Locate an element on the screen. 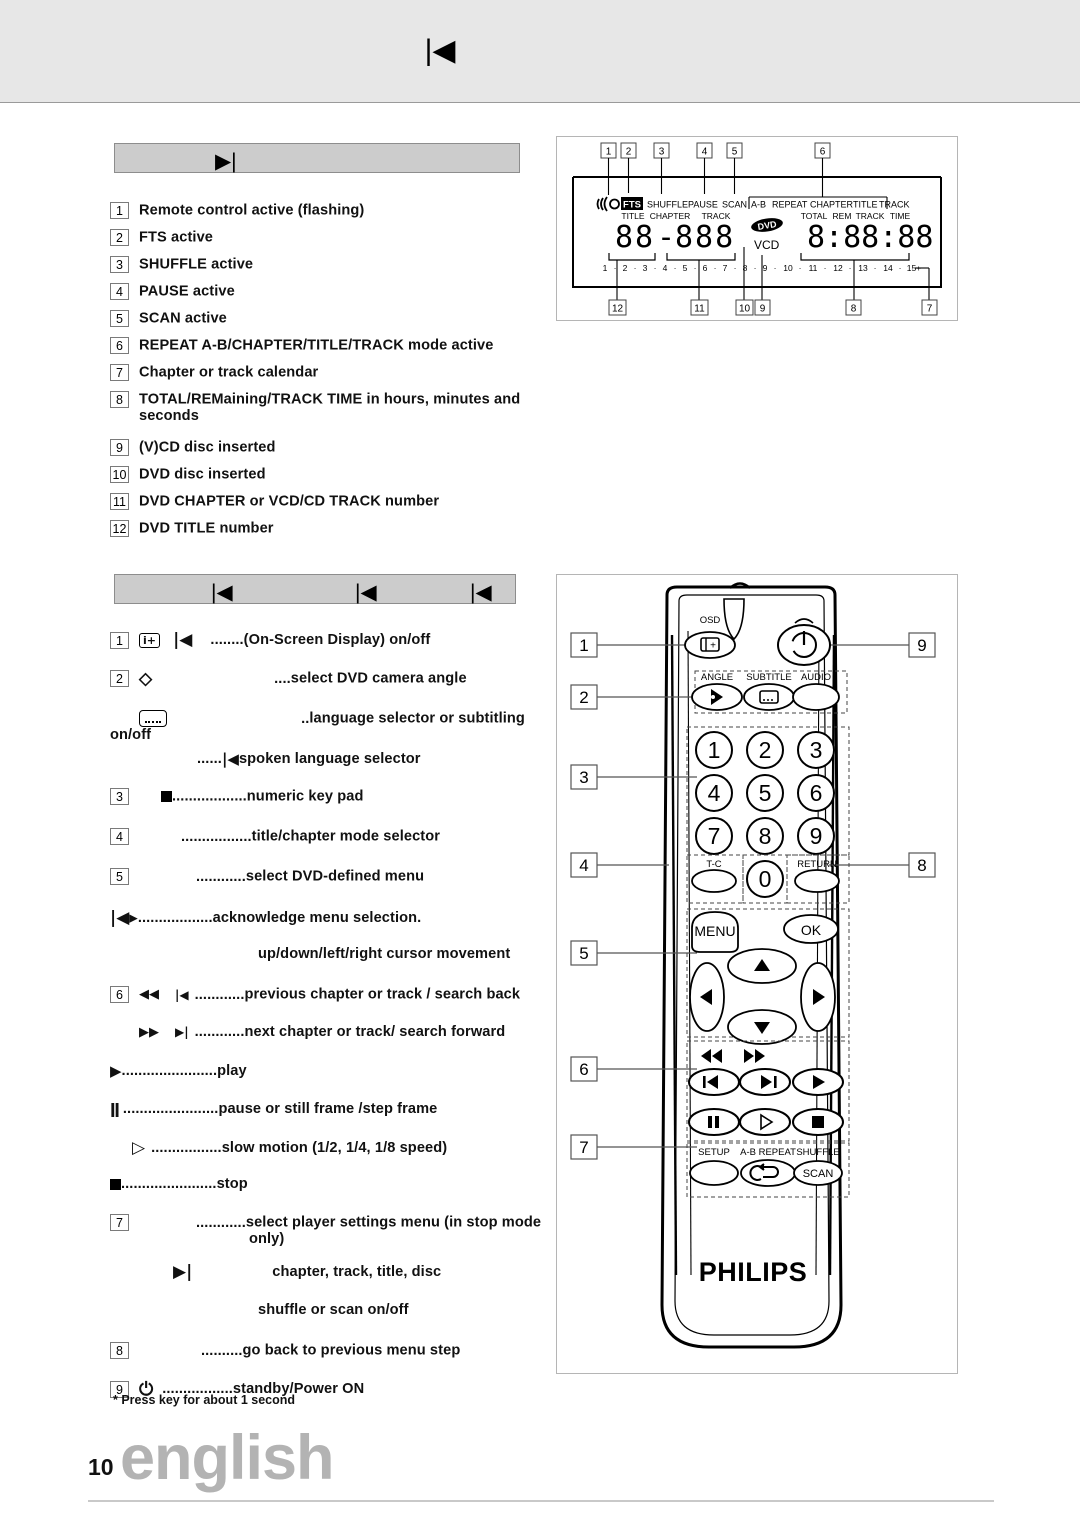 The width and height of the screenshot is (1080, 1528). legend-text: DVD disc inserted is located at coordinates (202, 474).